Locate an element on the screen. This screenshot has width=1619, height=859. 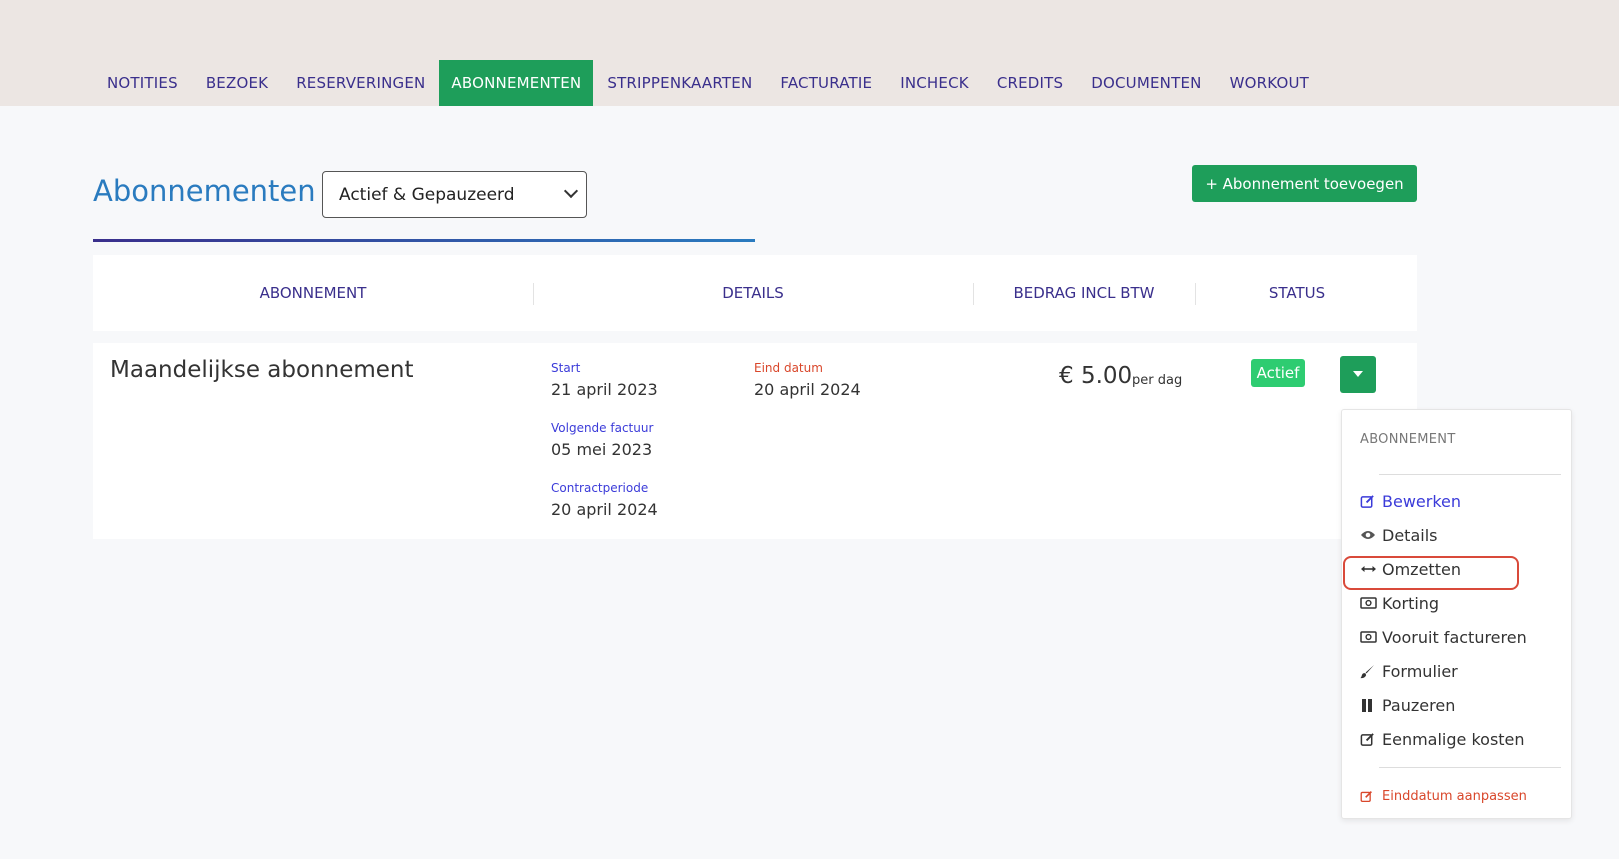
menu-item-label: Einddatum aanpassen is located at coordinates (1454, 796).